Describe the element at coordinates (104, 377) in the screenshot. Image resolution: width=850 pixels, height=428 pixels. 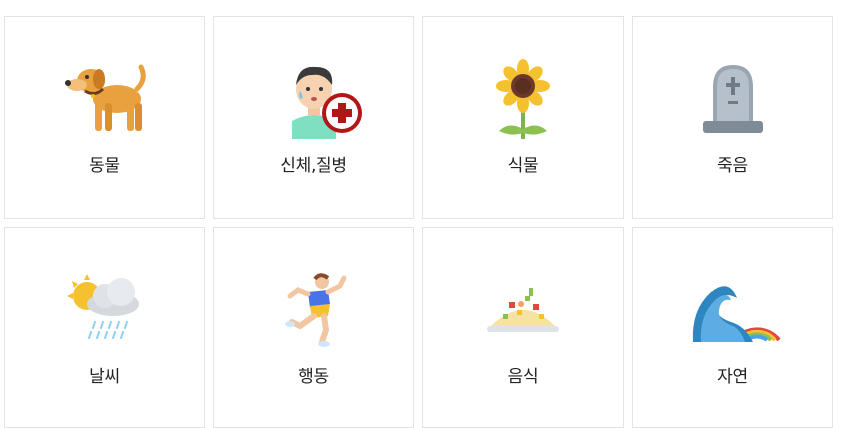
I see `category-label: 날씨` at that location.